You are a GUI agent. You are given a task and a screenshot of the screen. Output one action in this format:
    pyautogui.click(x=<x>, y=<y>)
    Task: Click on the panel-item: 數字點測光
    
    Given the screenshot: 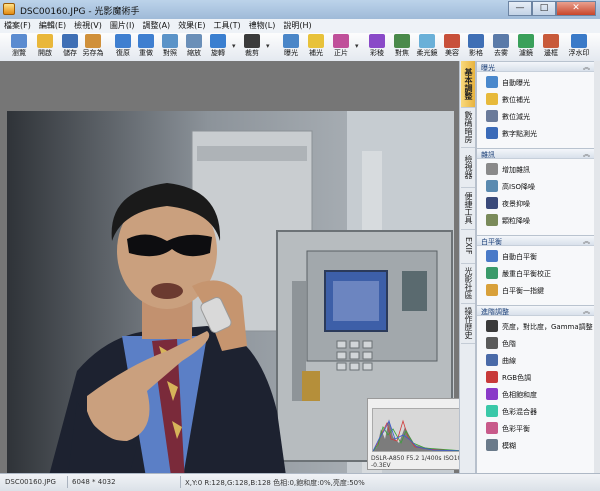 What is the action you would take?
    pyautogui.click(x=536, y=133)
    